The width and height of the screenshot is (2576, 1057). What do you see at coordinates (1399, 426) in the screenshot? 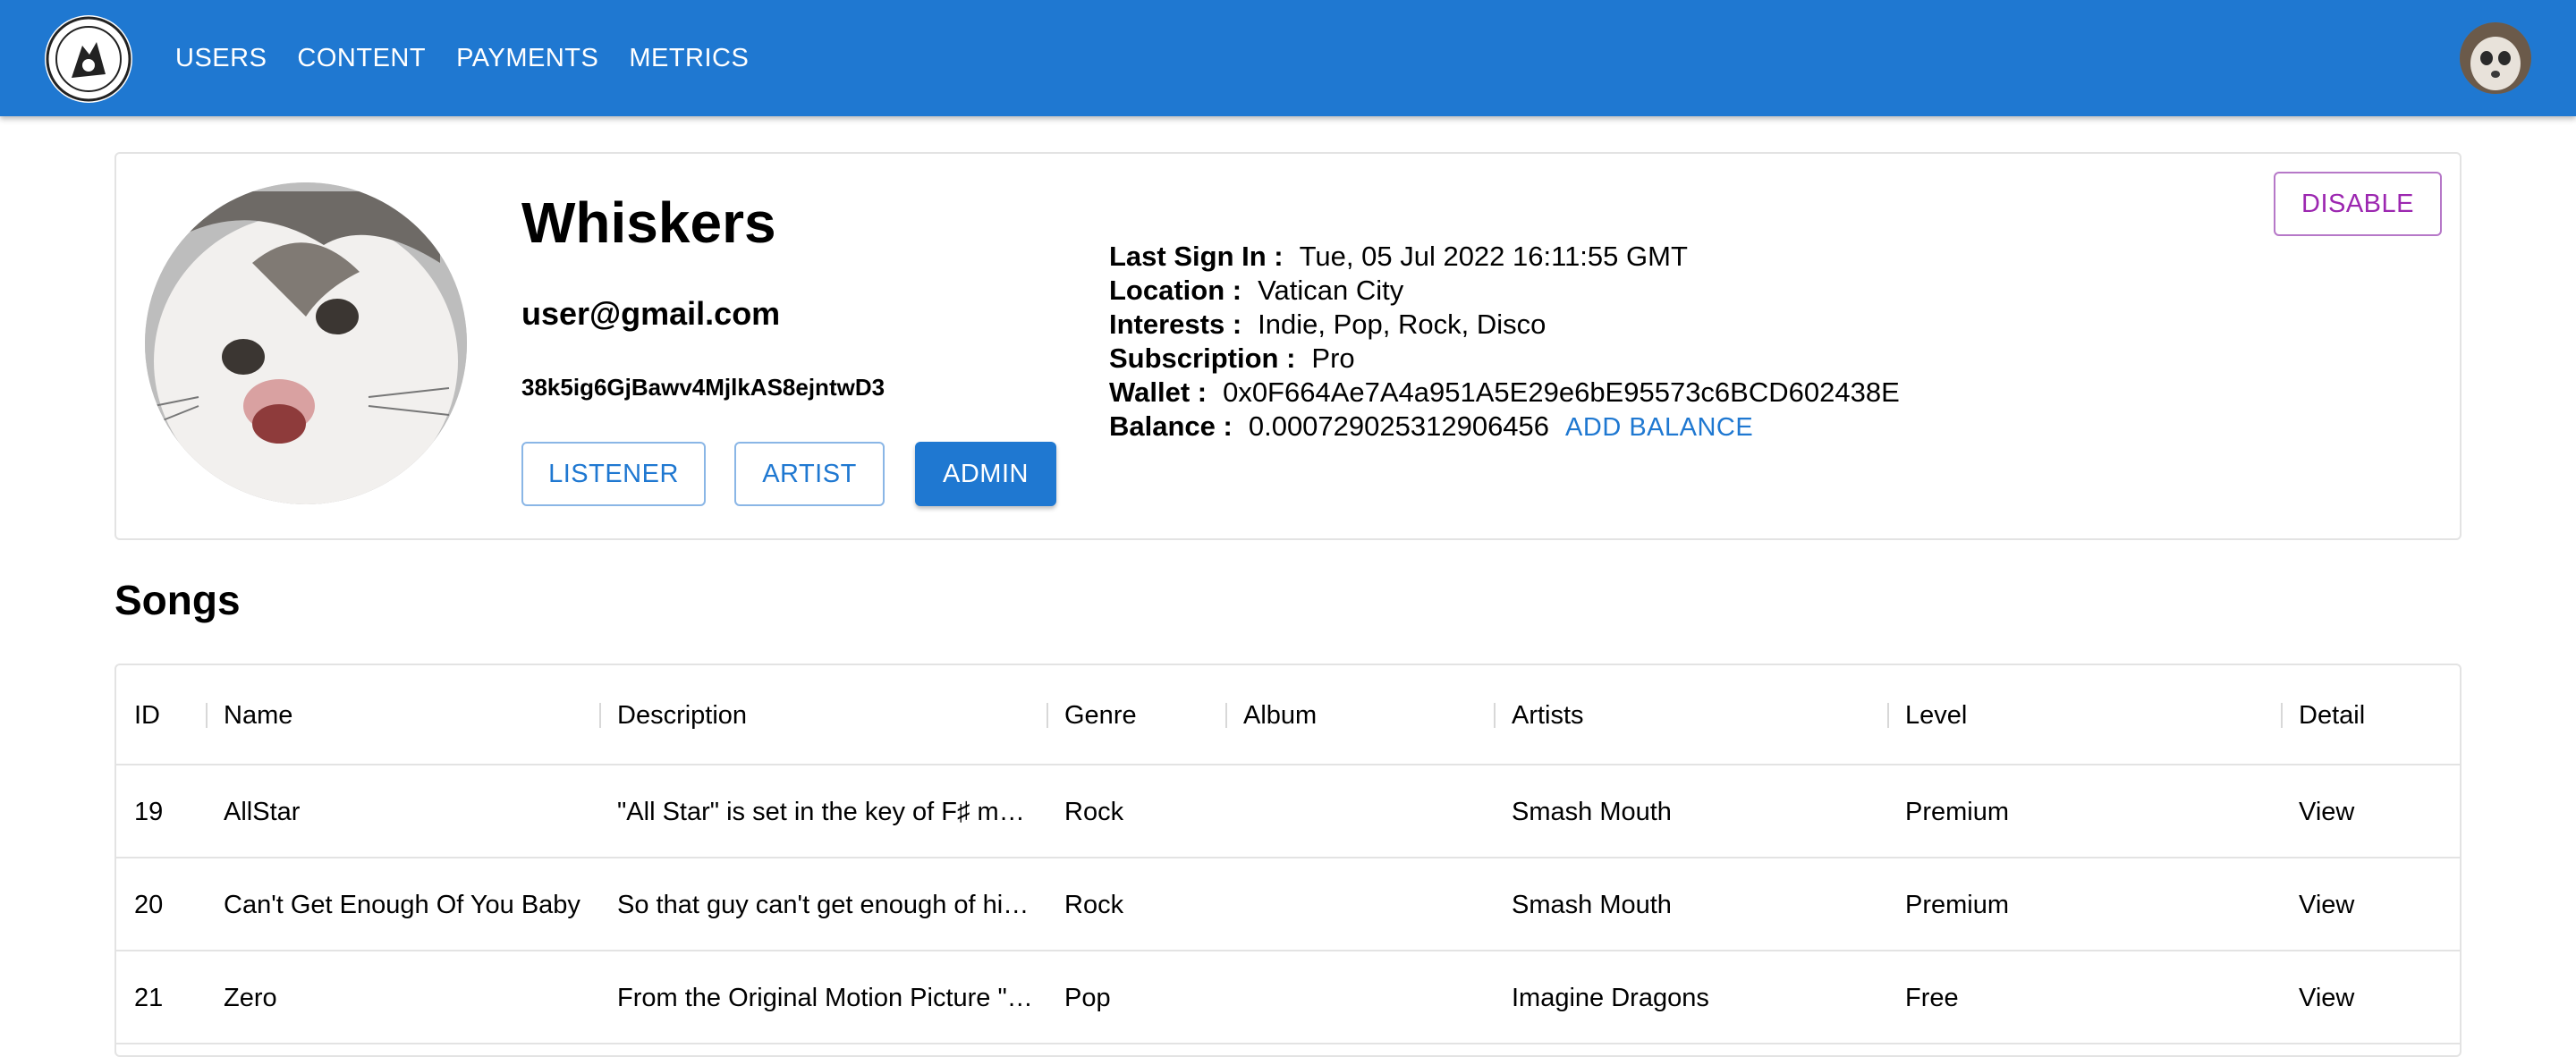
I see `detail-value: 0.000729025312906456` at bounding box center [1399, 426].